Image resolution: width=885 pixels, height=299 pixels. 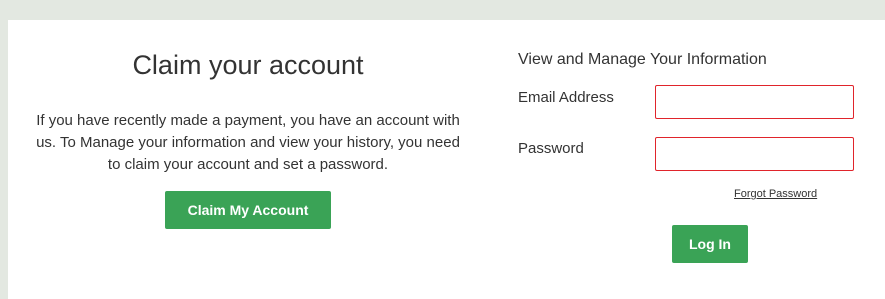 What do you see at coordinates (248, 210) in the screenshot?
I see `claim-my-account-button: Claim My Account` at bounding box center [248, 210].